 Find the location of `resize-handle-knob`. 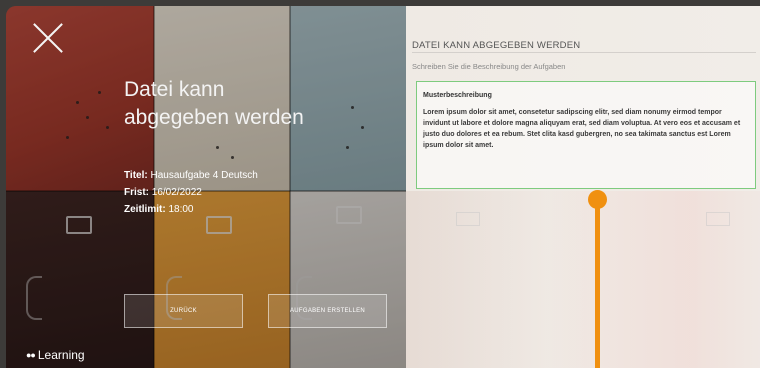

resize-handle-knob is located at coordinates (597, 199).